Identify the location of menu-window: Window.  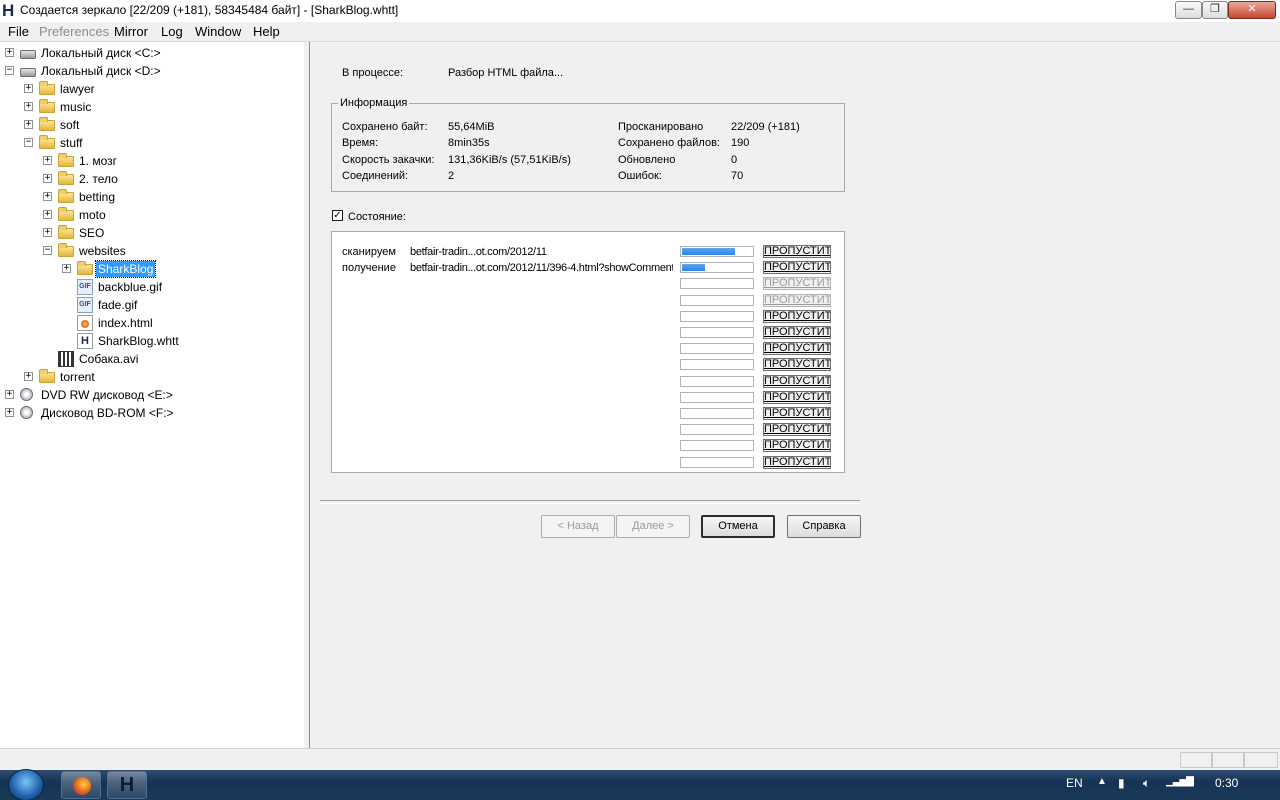
(218, 31).